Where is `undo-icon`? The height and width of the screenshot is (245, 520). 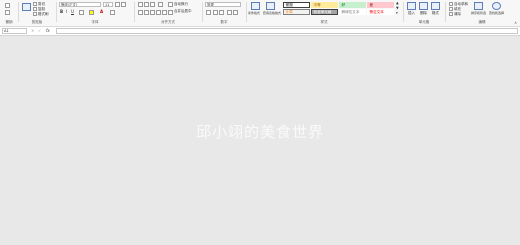
undo-icon is located at coordinates (7, 5).